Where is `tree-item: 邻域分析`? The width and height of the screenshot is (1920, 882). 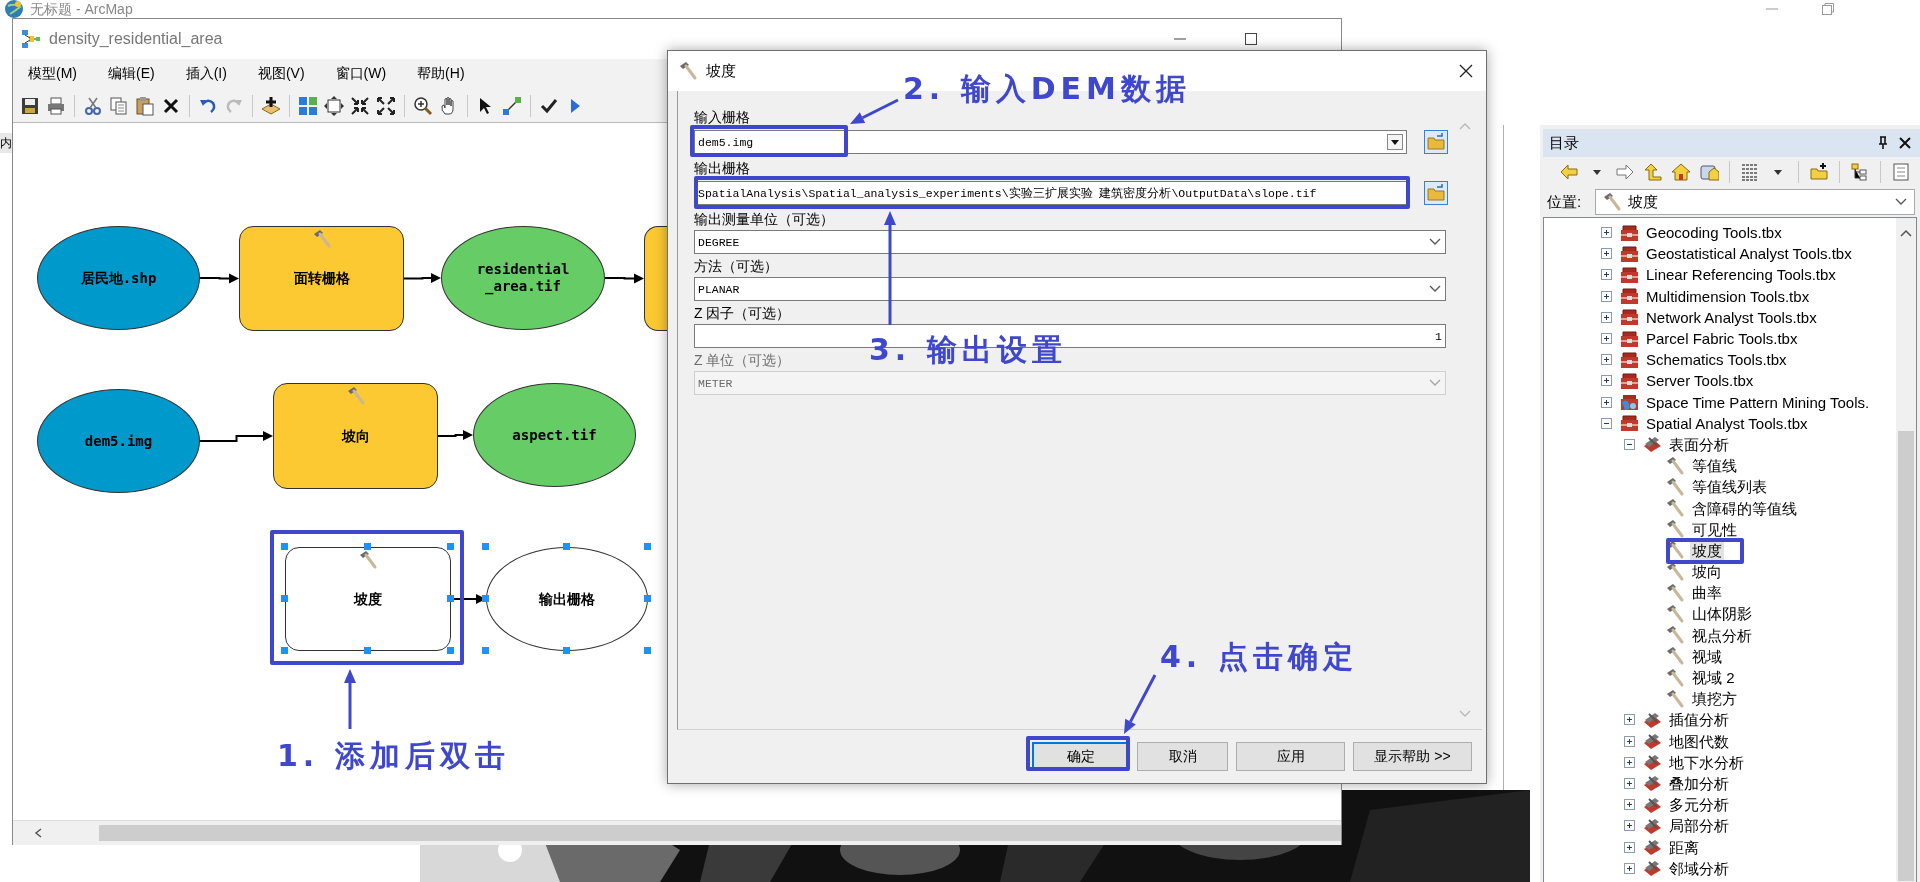 tree-item: 邻域分析 is located at coordinates (1699, 868).